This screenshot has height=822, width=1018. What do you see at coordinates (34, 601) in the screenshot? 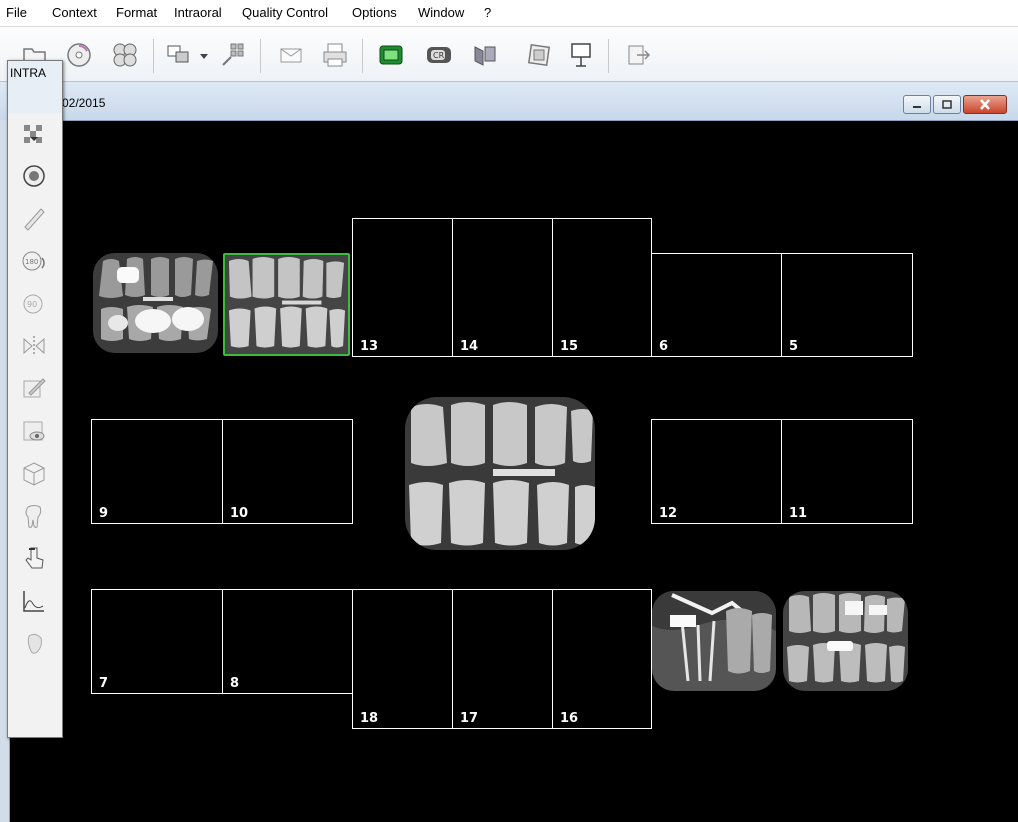
I see `histogram-icon` at bounding box center [34, 601].